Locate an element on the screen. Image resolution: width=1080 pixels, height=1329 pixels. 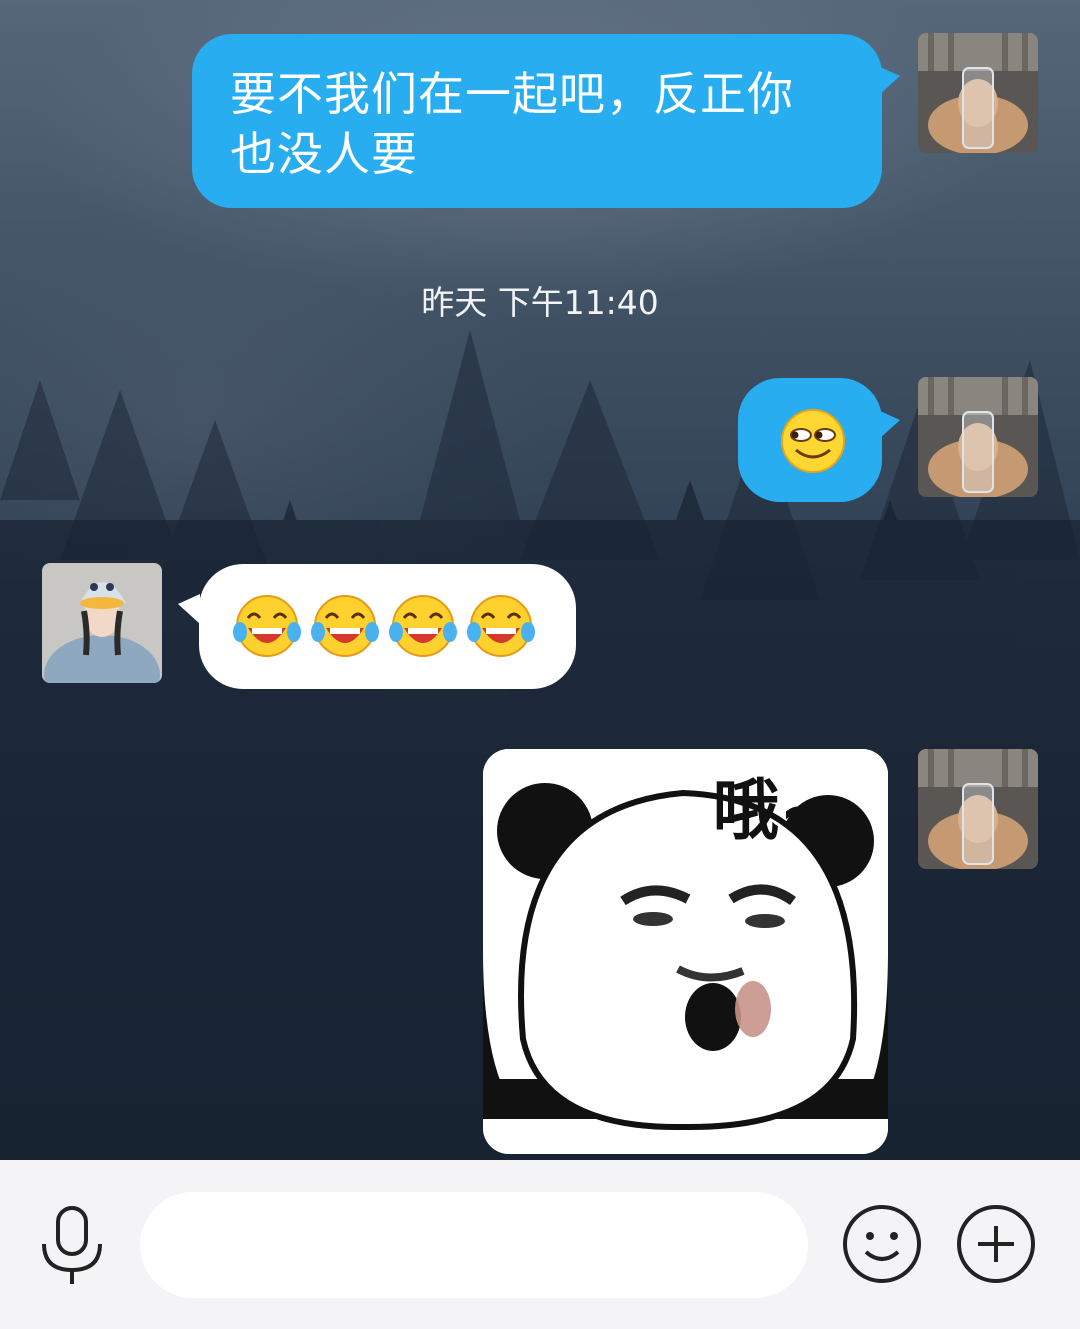
smiley-icon is located at coordinates (882, 1244).